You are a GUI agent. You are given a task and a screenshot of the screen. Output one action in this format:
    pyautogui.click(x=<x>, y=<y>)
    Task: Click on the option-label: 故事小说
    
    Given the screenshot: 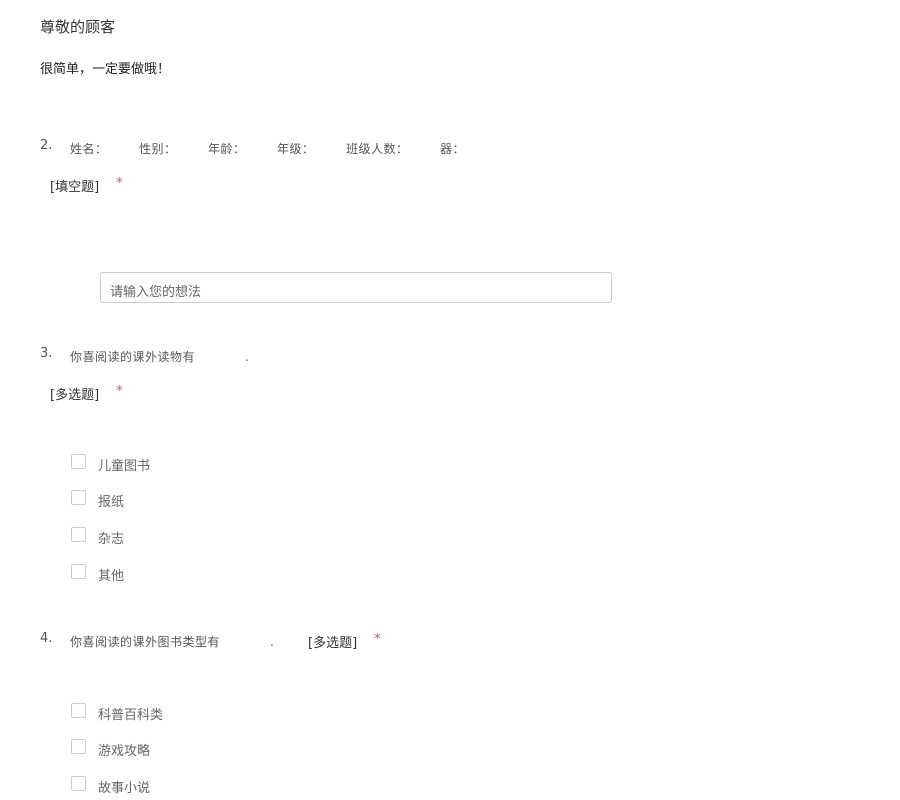 What is the action you would take?
    pyautogui.click(x=124, y=788)
    